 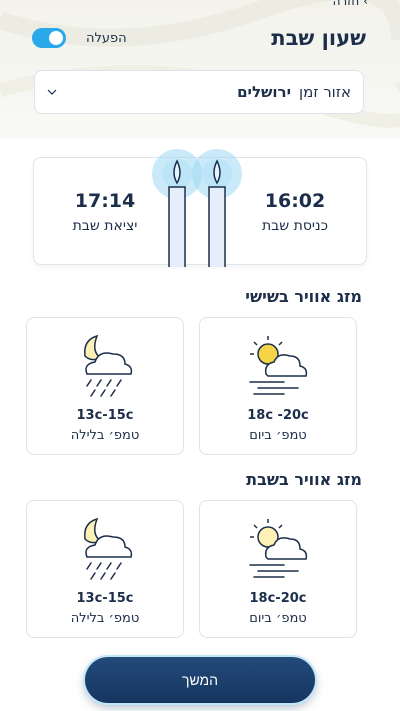 I want to click on entry-label: כניסת שבת, so click(x=295, y=226).